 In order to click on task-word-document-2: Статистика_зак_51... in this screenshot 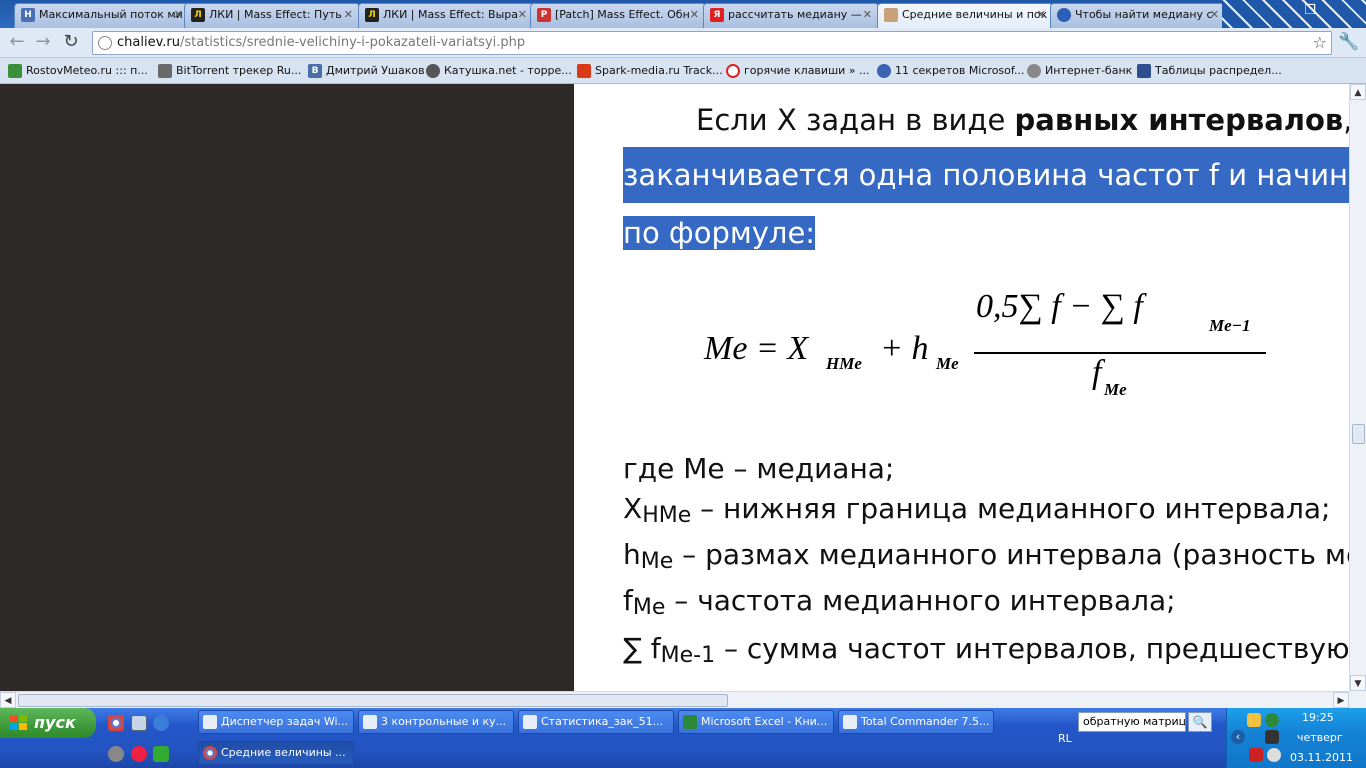, I will do `click(596, 722)`.